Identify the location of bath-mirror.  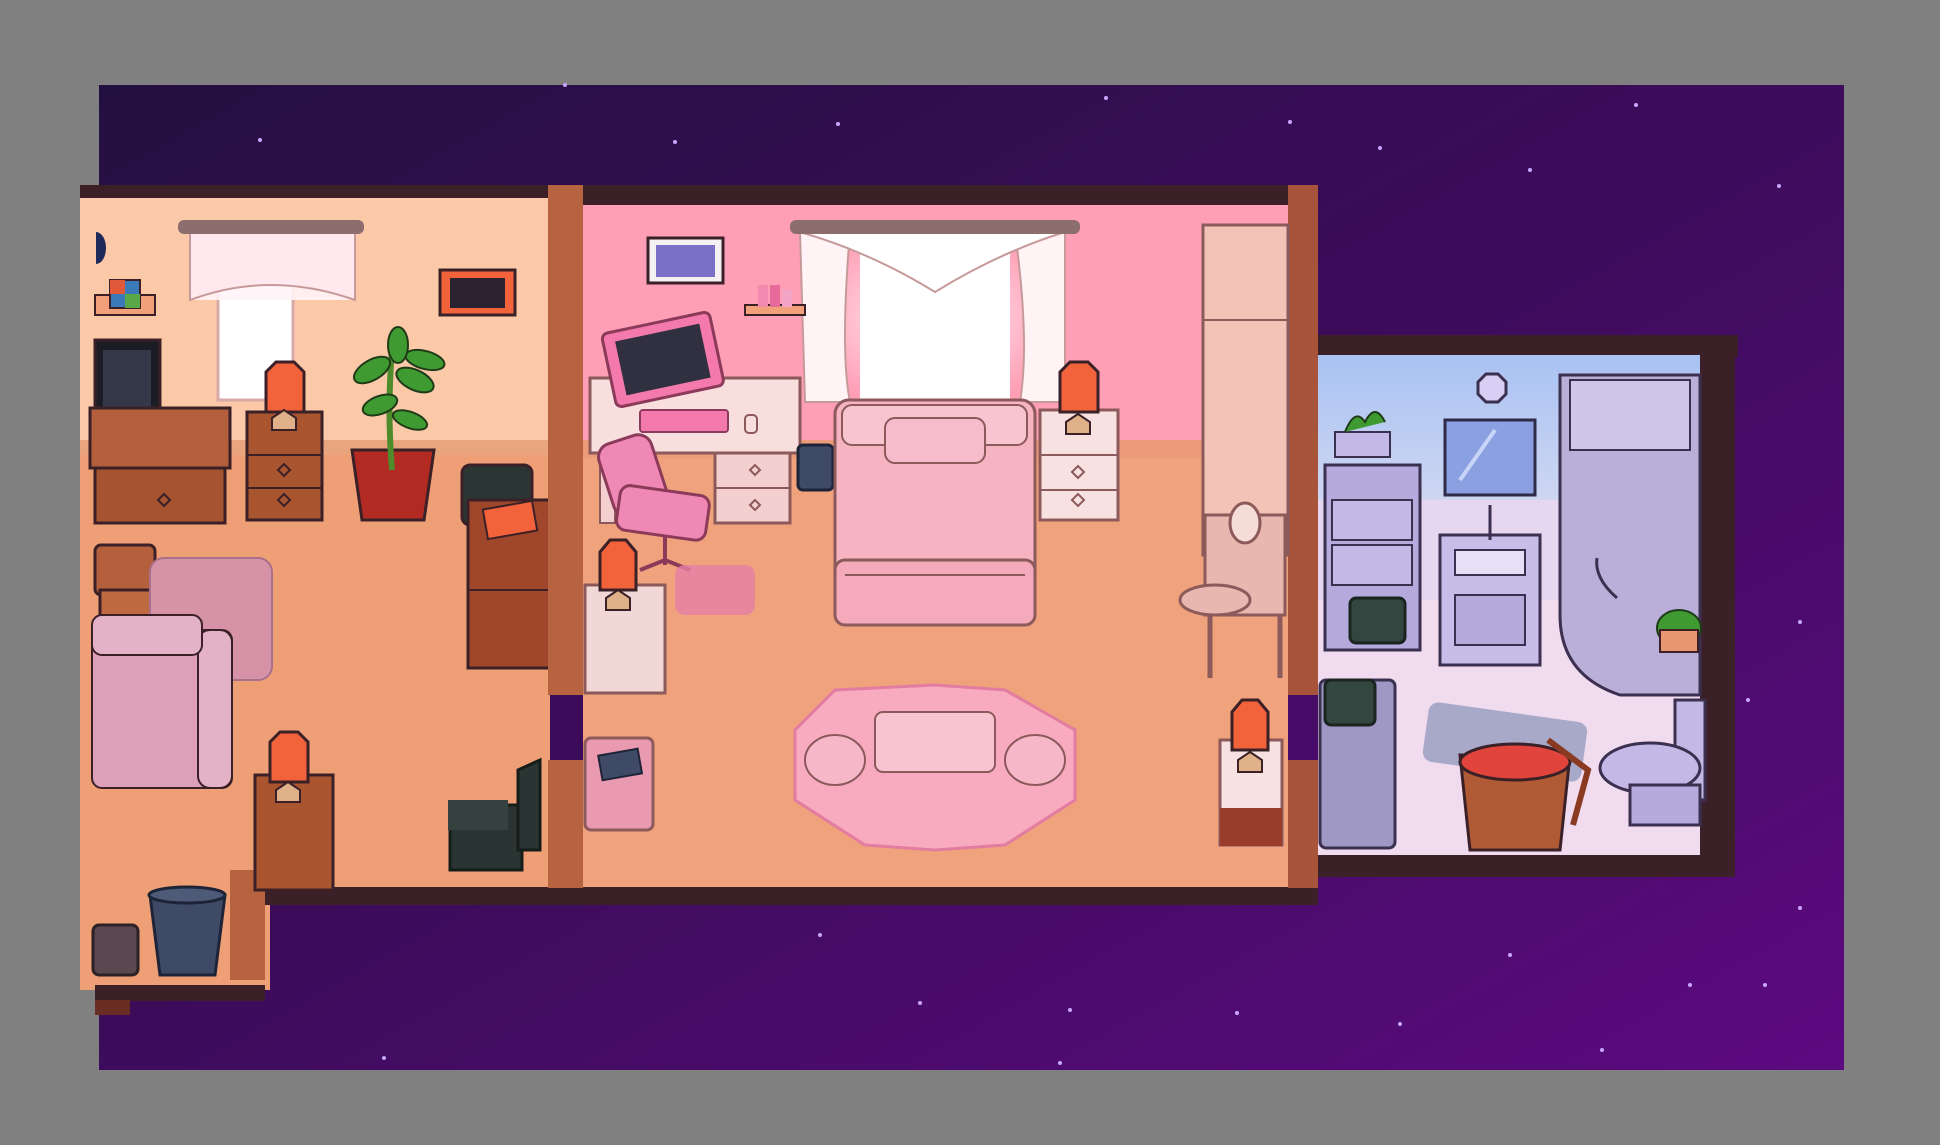
(1490, 457).